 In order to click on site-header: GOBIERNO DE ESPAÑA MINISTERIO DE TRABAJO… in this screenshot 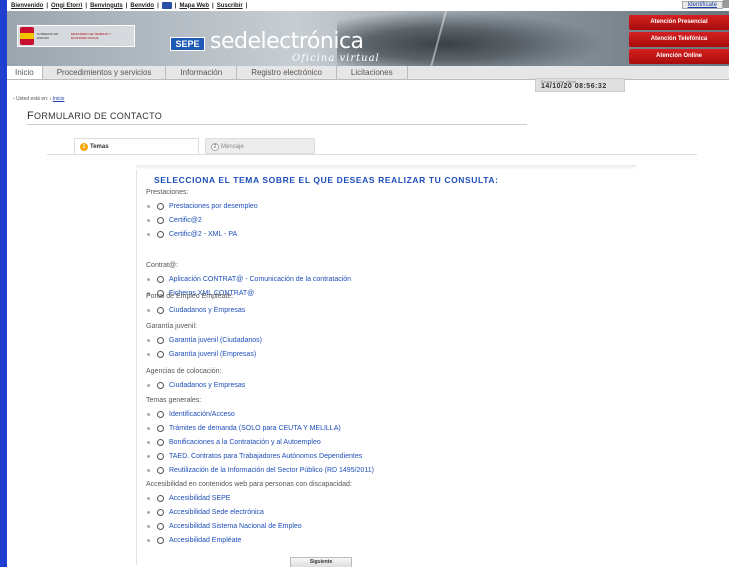, I will do `click(368, 38)`.